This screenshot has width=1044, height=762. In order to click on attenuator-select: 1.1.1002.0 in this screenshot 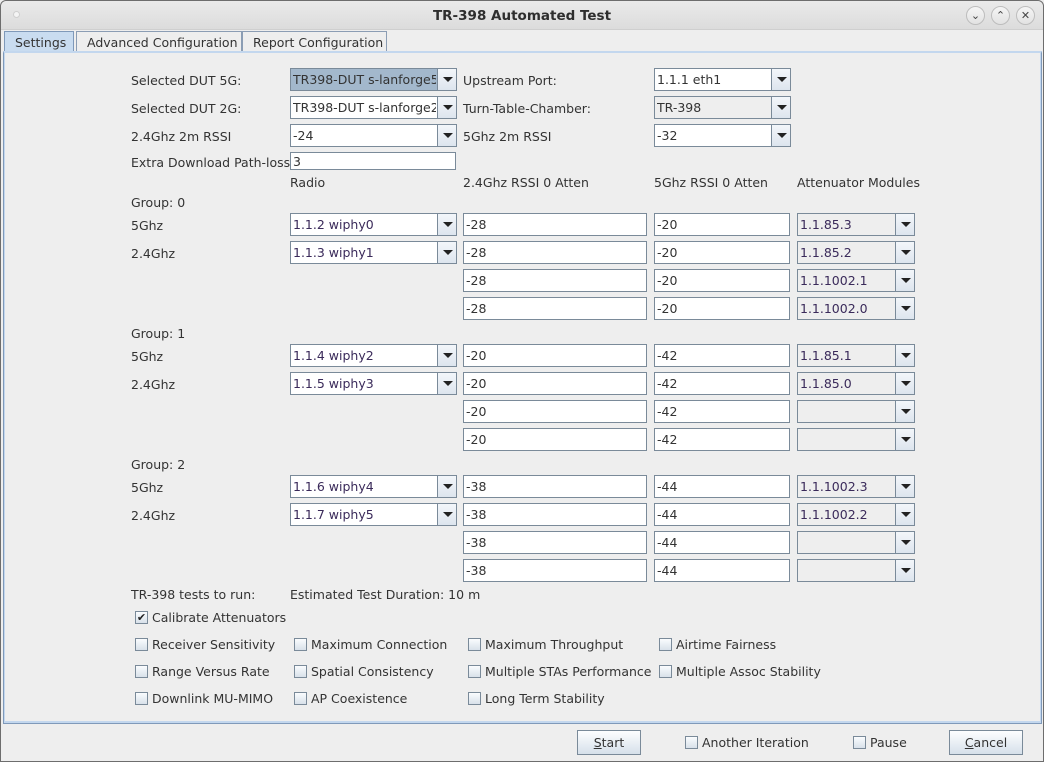, I will do `click(856, 308)`.